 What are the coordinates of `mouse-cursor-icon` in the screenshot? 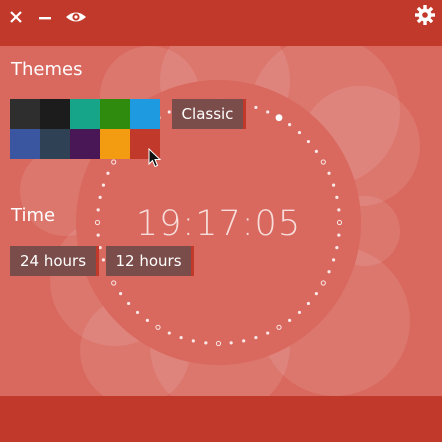 It's located at (155, 158).